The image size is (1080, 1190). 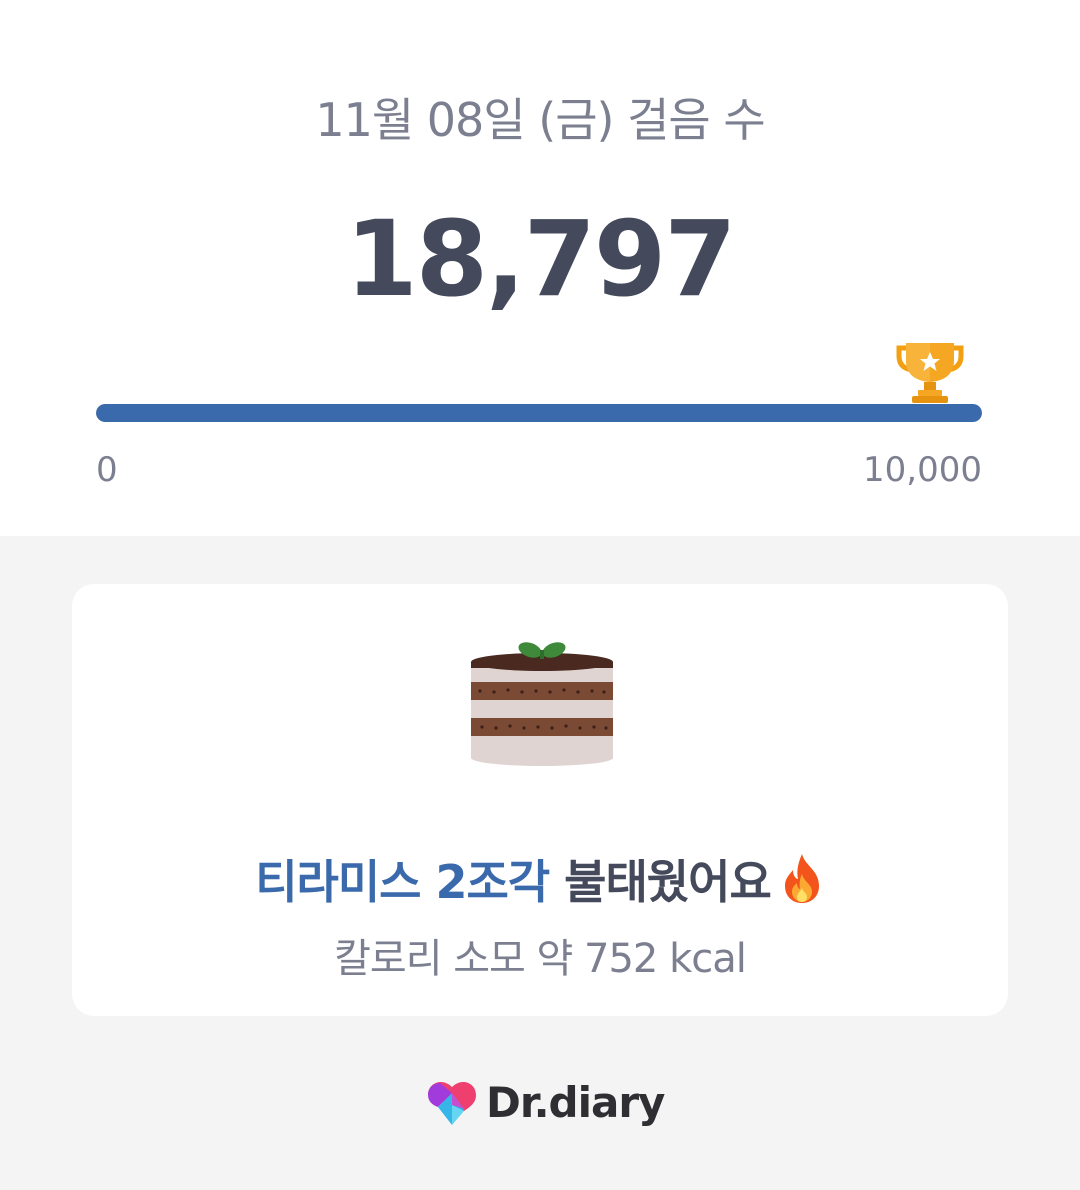 I want to click on tiramisu-cake-icon, so click(x=542, y=704).